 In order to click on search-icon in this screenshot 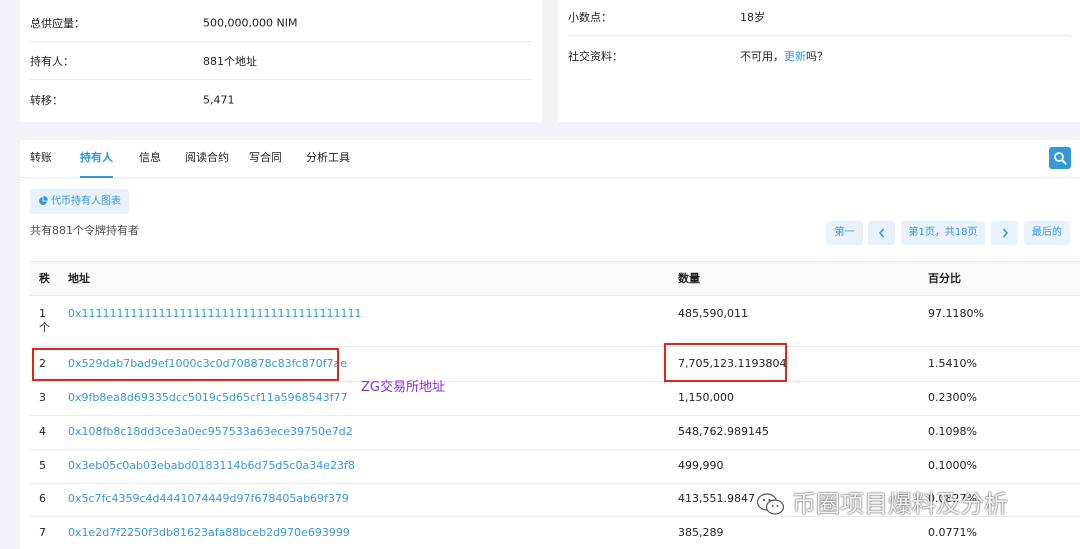, I will do `click(1060, 158)`.